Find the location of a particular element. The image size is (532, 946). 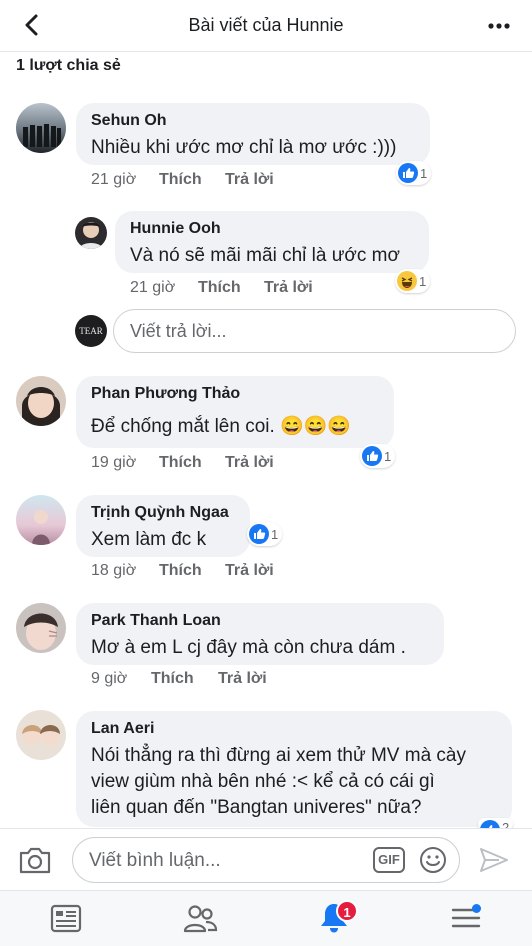

comment-text: Và nó sẽ mãi mãi chỉ là ước mơ is located at coordinates (265, 255).